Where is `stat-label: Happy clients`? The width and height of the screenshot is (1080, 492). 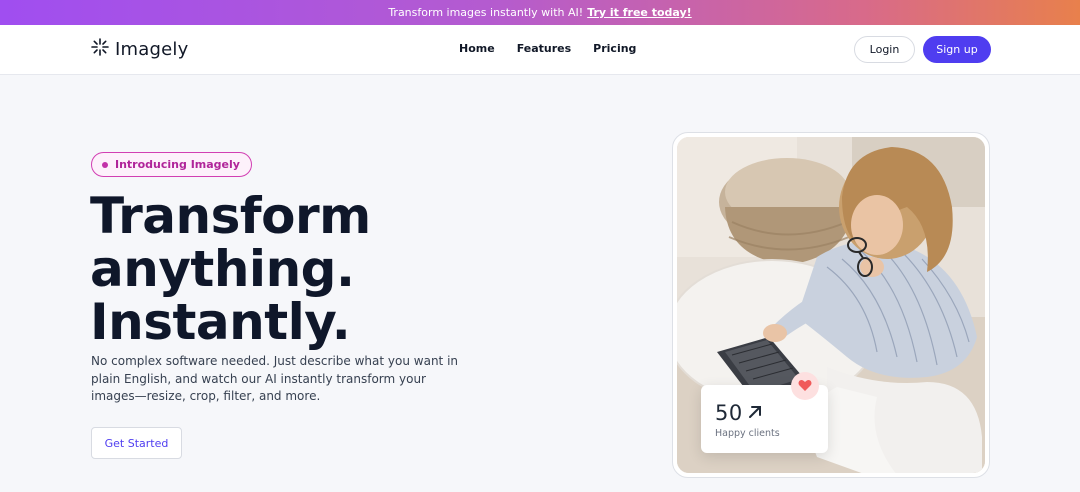
stat-label: Happy clients is located at coordinates (747, 433).